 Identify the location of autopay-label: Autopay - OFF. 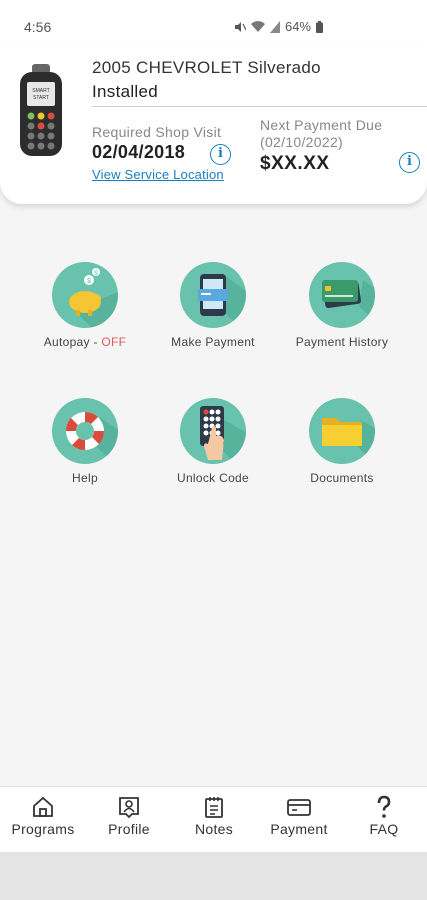
(85, 342).